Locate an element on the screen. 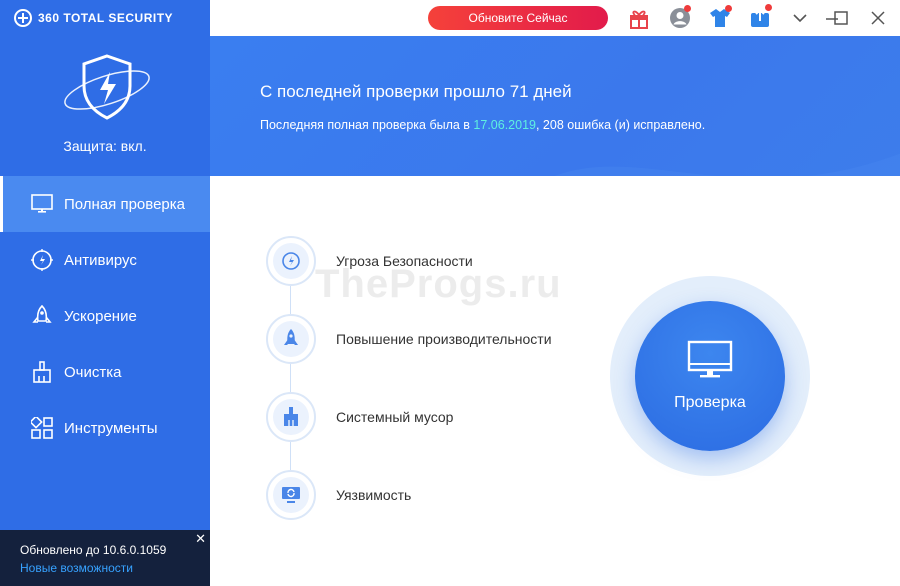 The height and width of the screenshot is (586, 900). step-security-threat: Угроза Безопасности is located at coordinates (446, 261).